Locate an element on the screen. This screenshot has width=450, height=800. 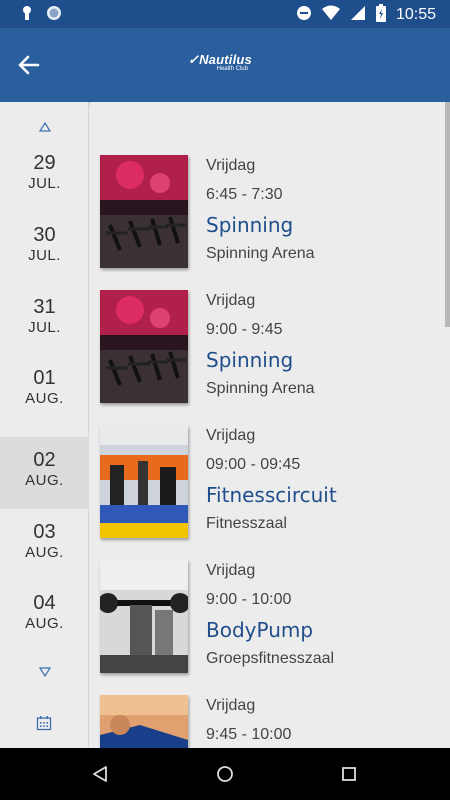
class-card: Vrijdag 9:45 - 10:00 is located at coordinates (270, 721).